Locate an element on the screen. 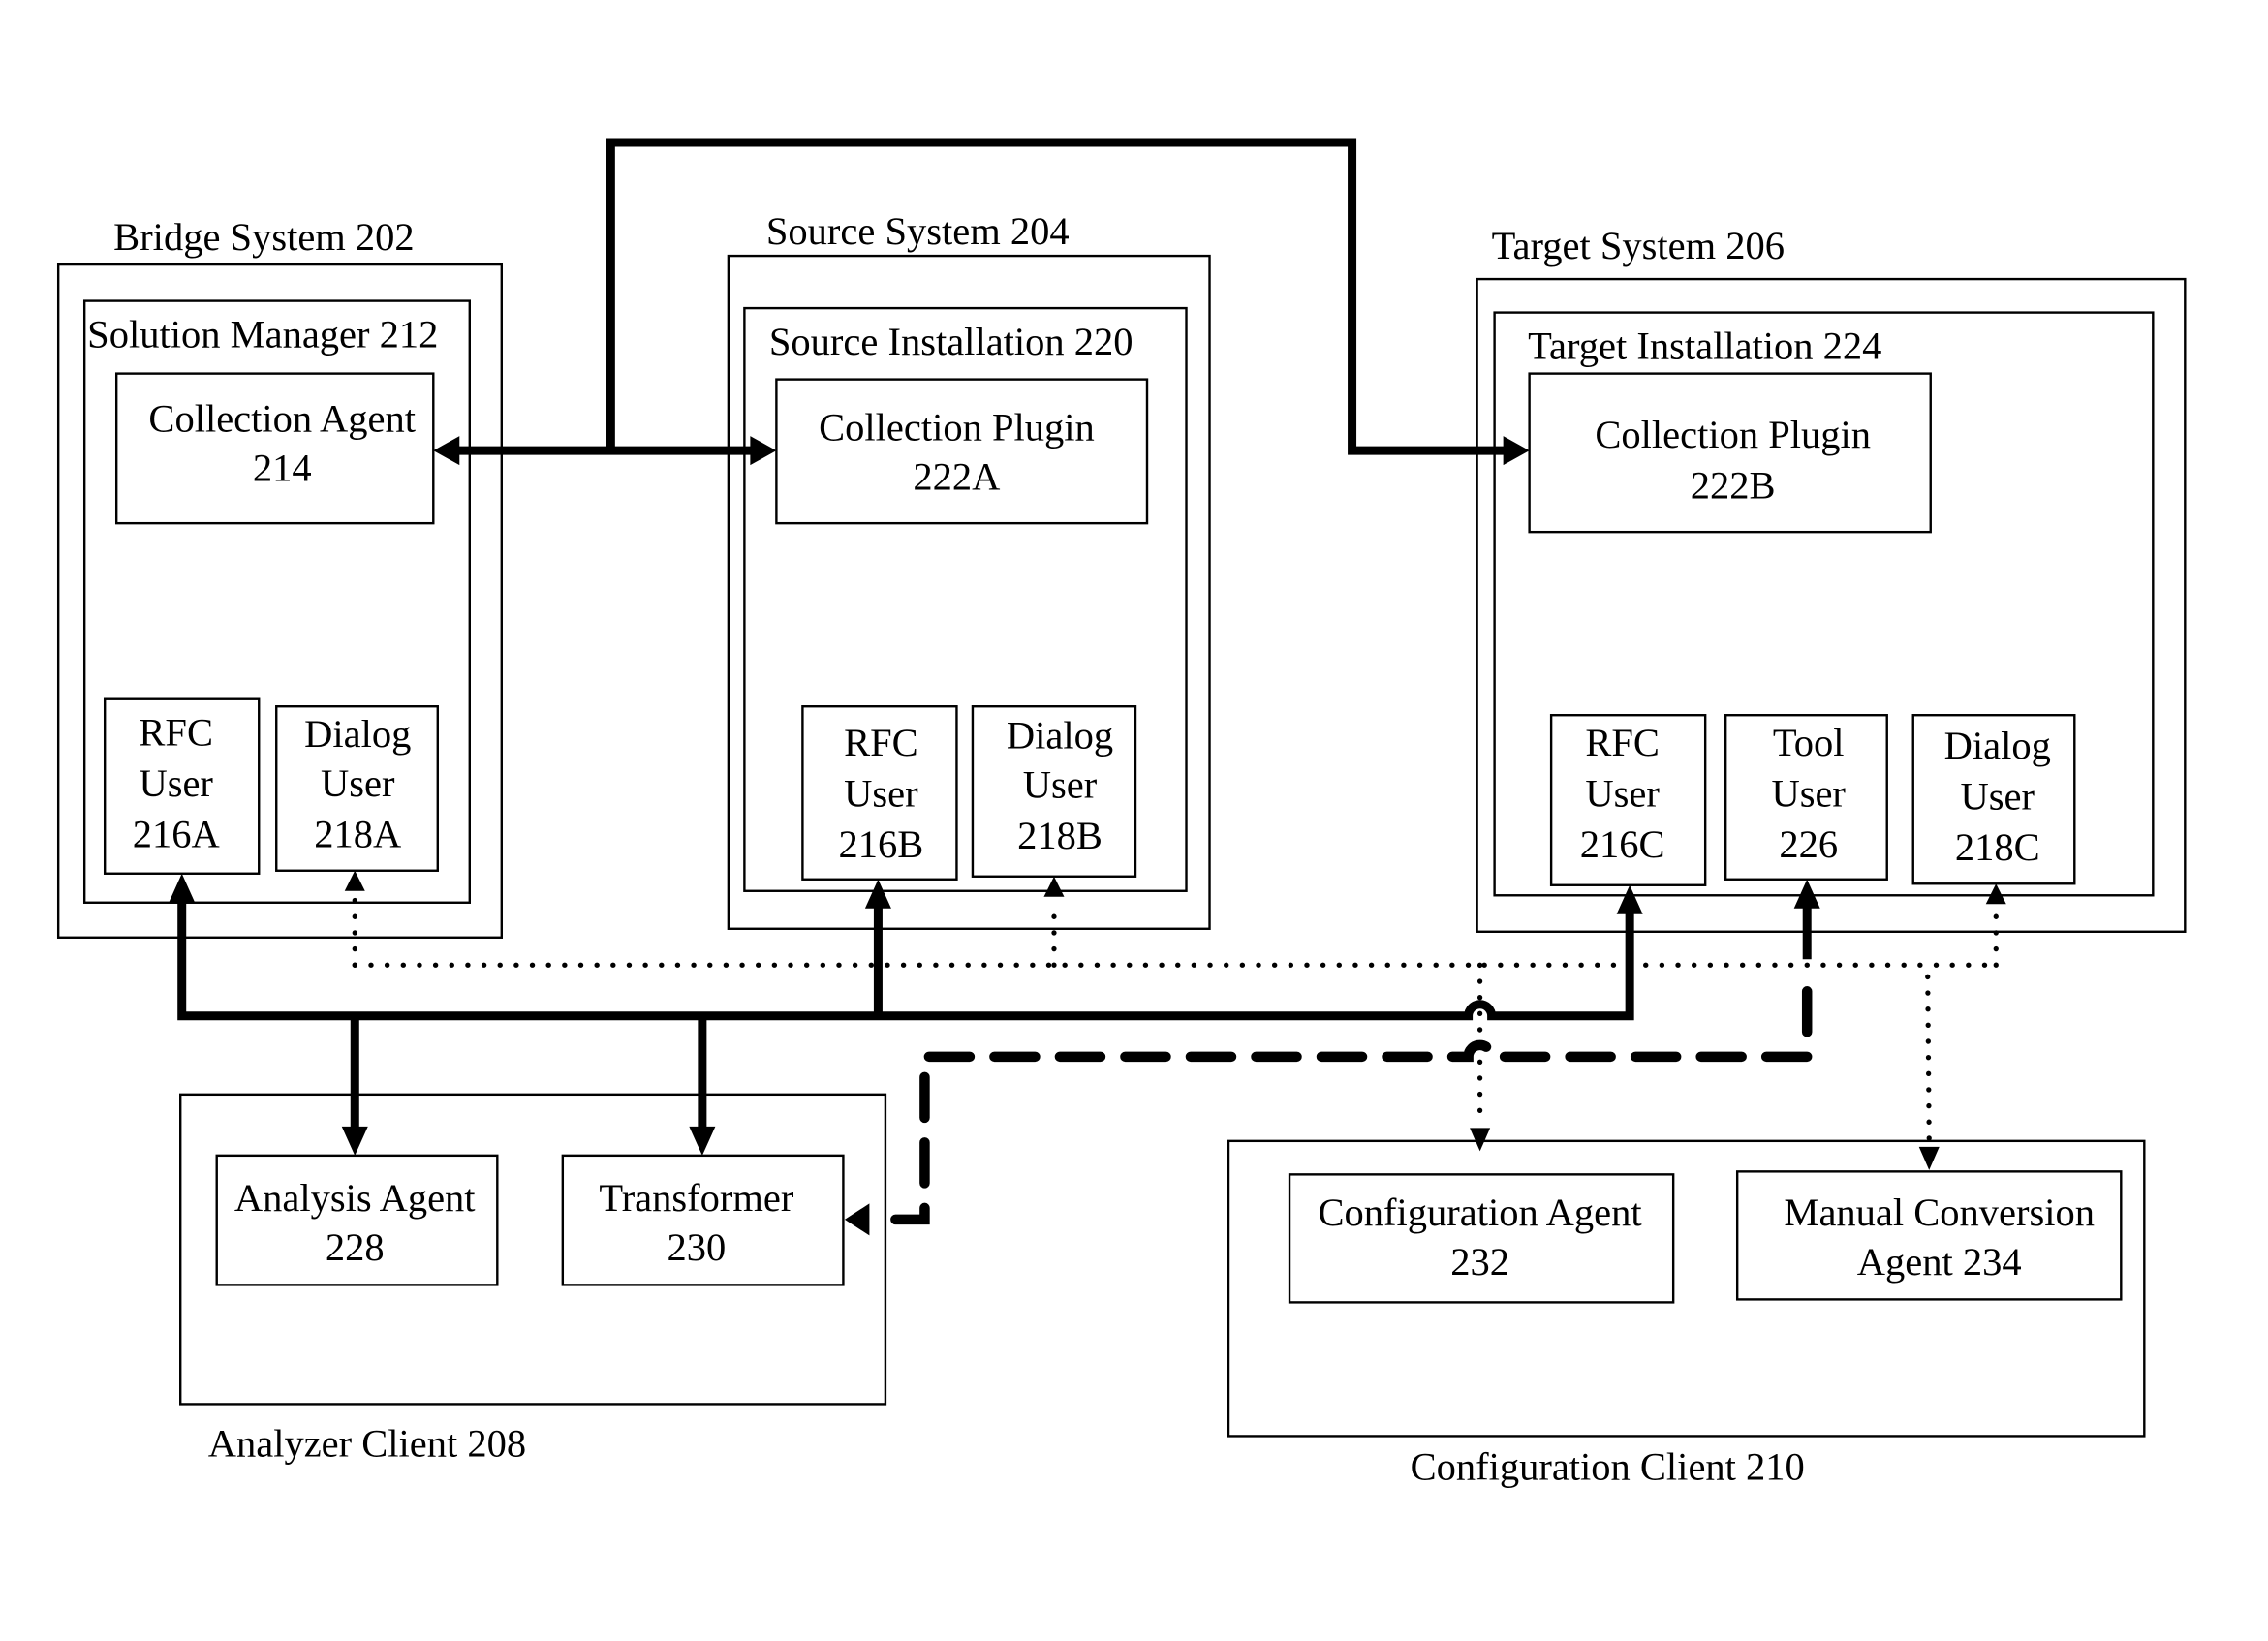 Image resolution: width=2268 pixels, height=1641 pixels. dialog-user-218b-line1: Dialog is located at coordinates (1060, 736).